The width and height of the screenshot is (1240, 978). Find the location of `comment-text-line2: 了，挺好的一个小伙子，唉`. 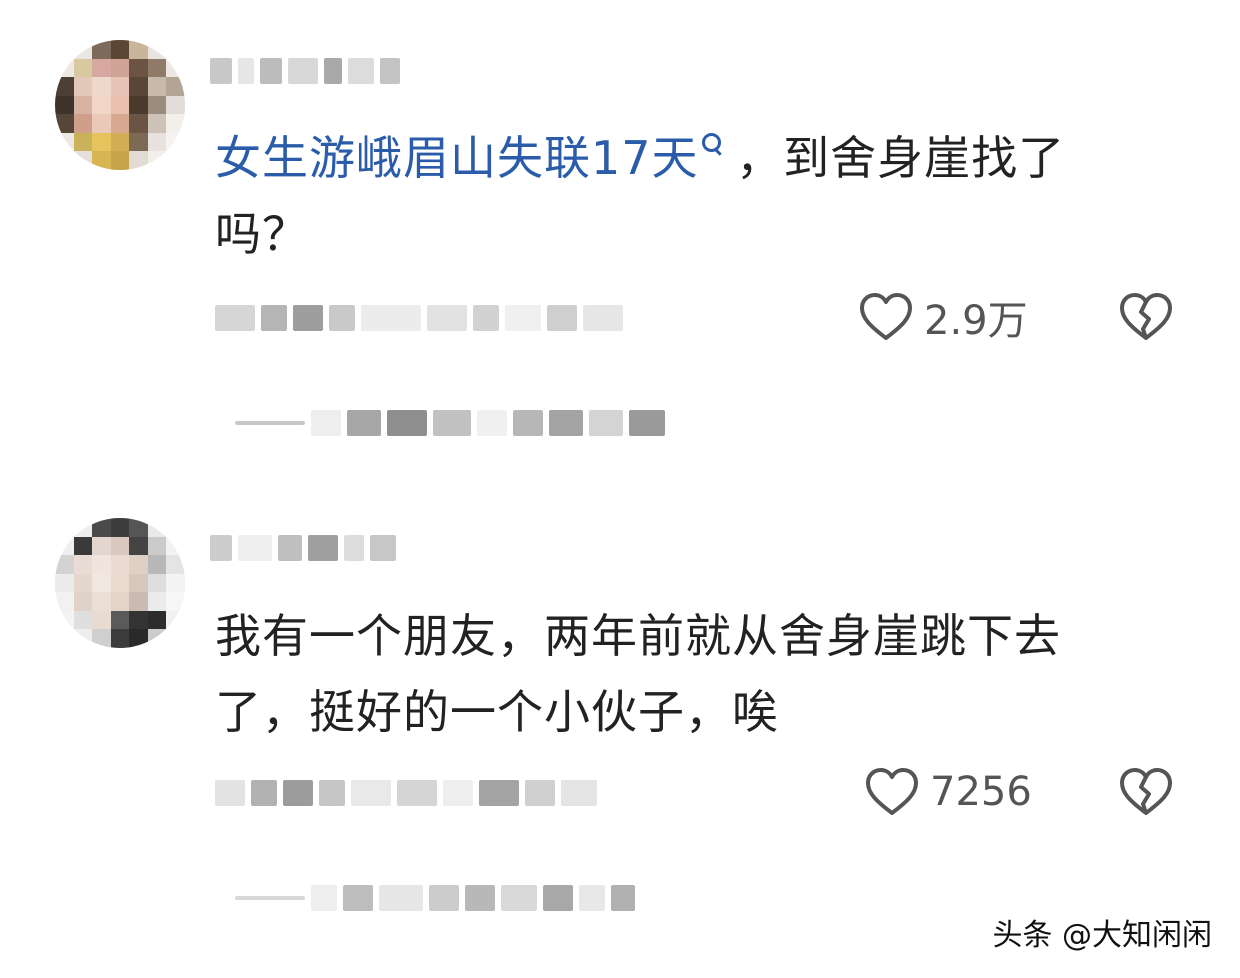

comment-text-line2: 了，挺好的一个小伙子，唉 is located at coordinates (497, 712).